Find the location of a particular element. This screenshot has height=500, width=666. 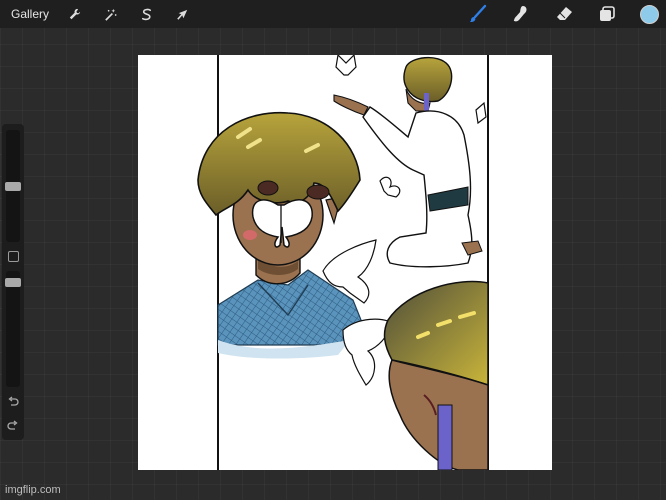

brush-button is located at coordinates (478, 14).